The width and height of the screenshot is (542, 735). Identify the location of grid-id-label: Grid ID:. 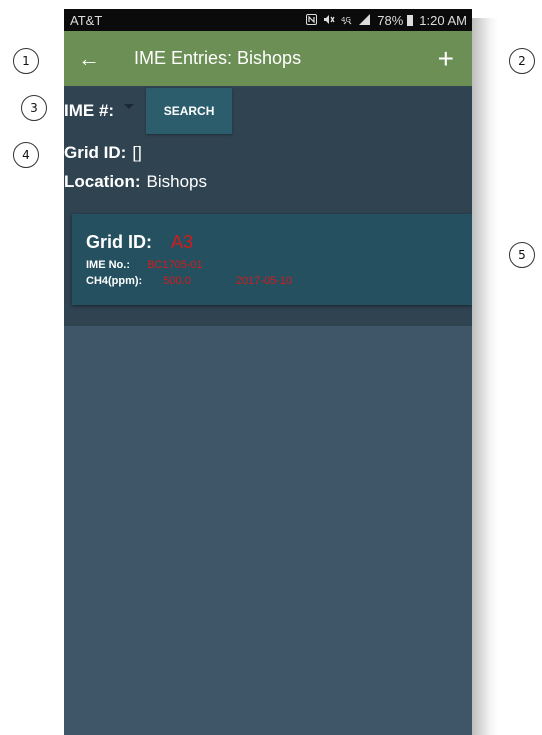
(95, 152).